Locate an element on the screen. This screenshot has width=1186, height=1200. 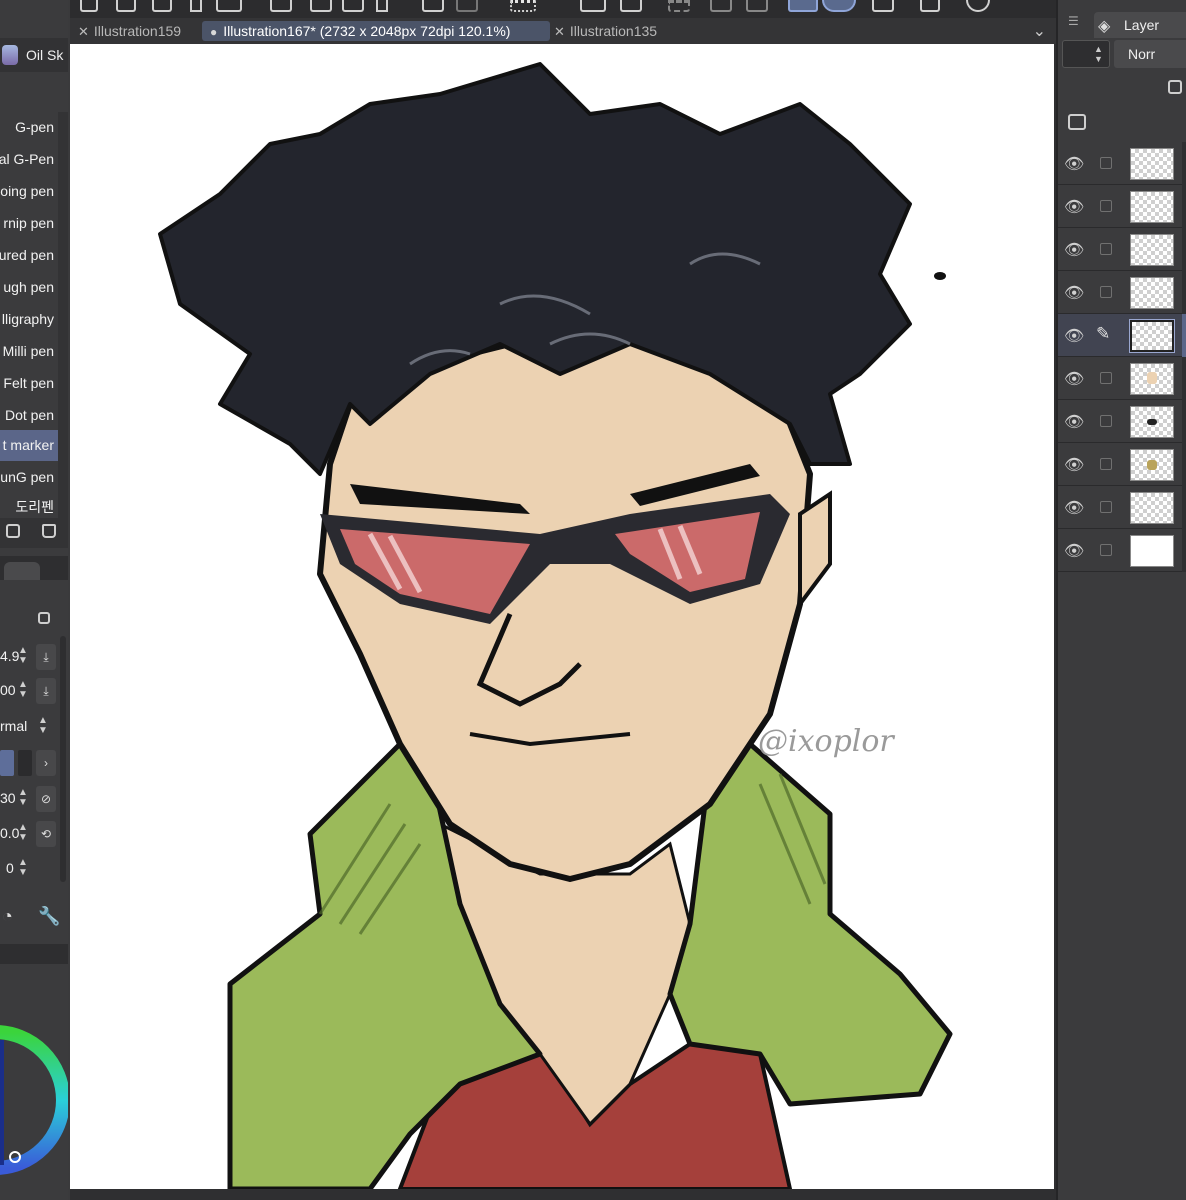
panel-menu-icon: ☰ is located at coordinates (1073, 21).